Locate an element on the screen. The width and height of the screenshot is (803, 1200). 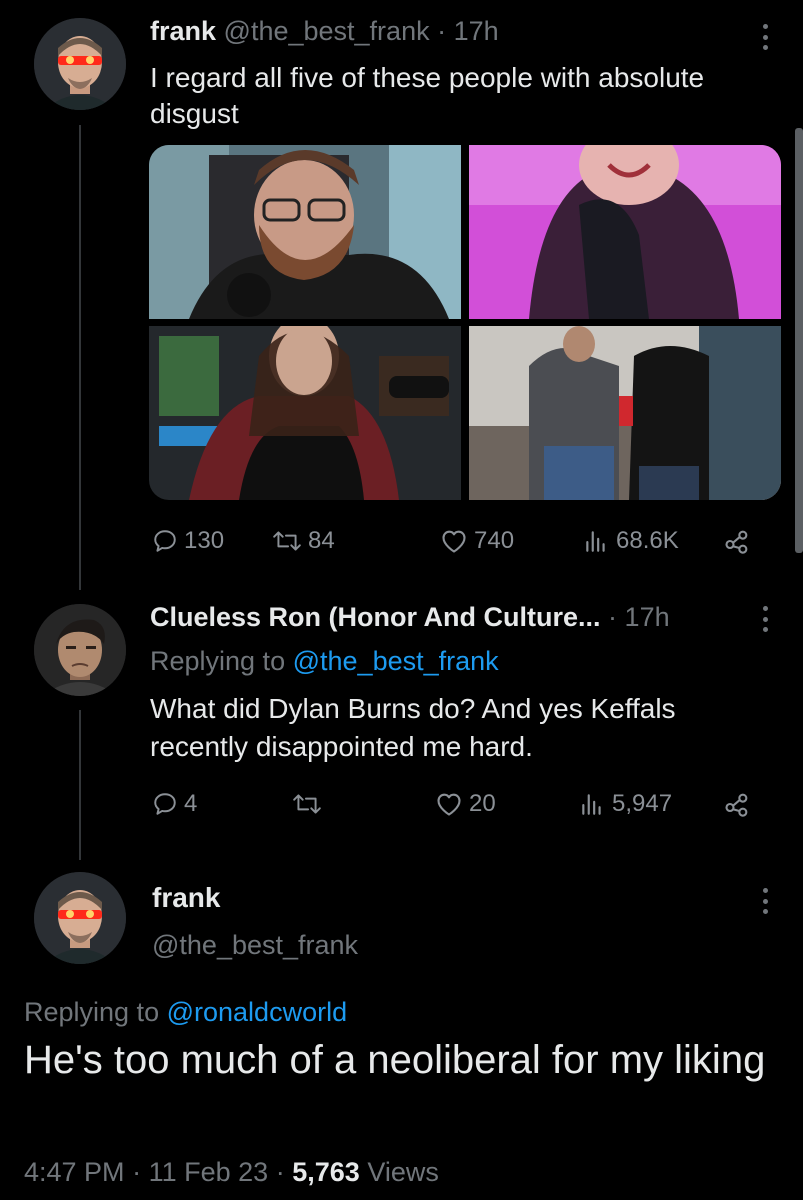
scrollbar is located at coordinates (799, 340).